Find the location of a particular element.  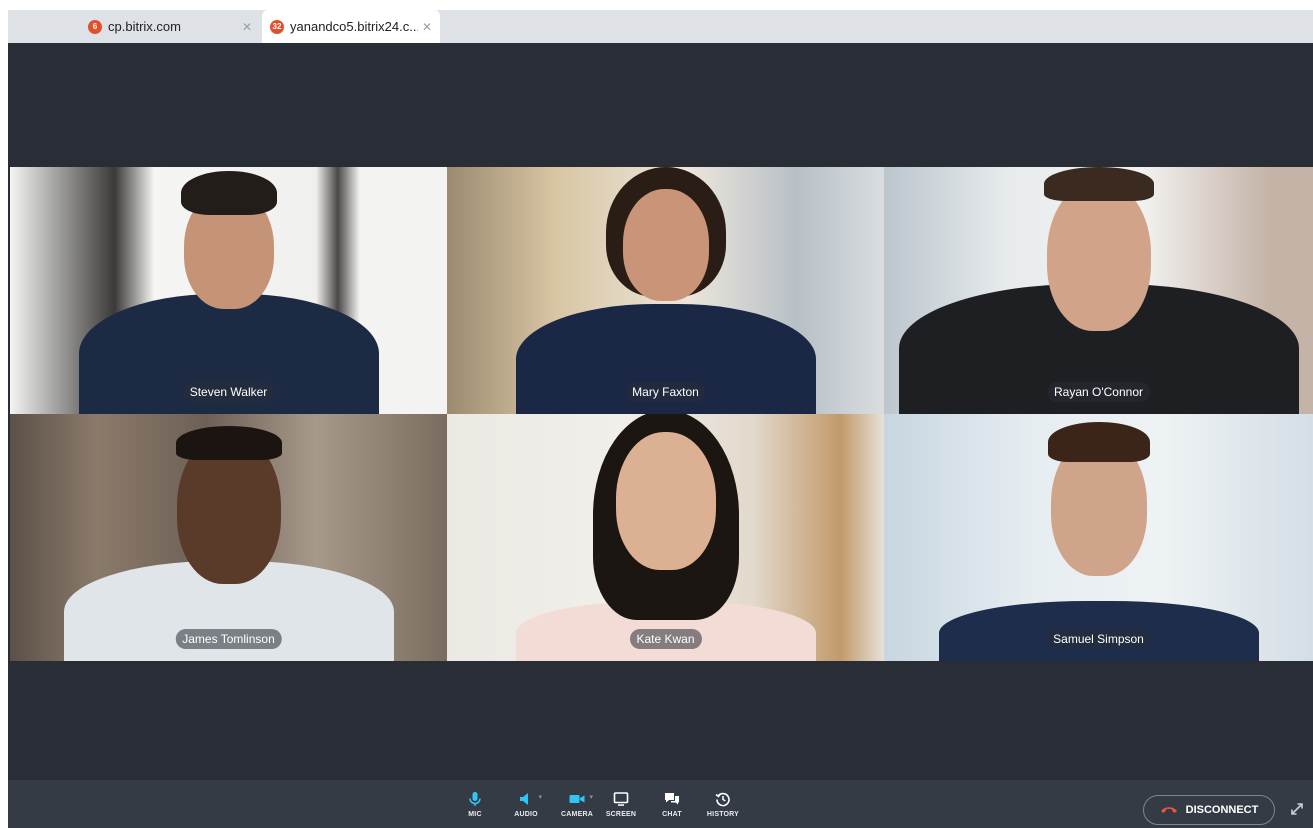

video-camera-icon is located at coordinates (577, 799).